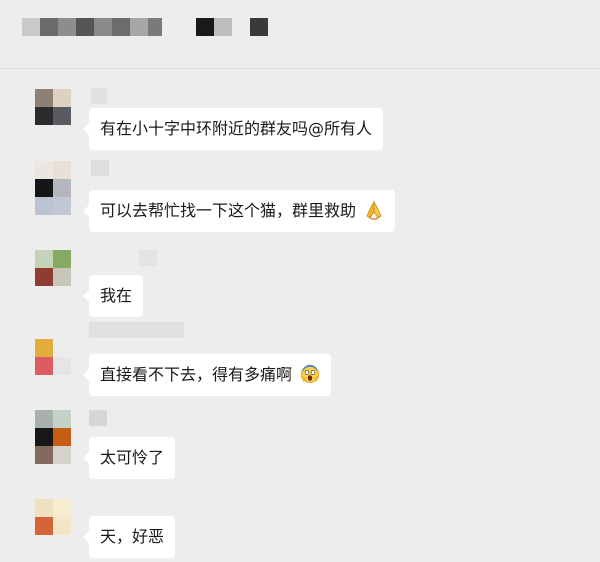 The width and height of the screenshot is (600, 562). Describe the element at coordinates (116, 295) in the screenshot. I see `message-text: 我在` at that location.